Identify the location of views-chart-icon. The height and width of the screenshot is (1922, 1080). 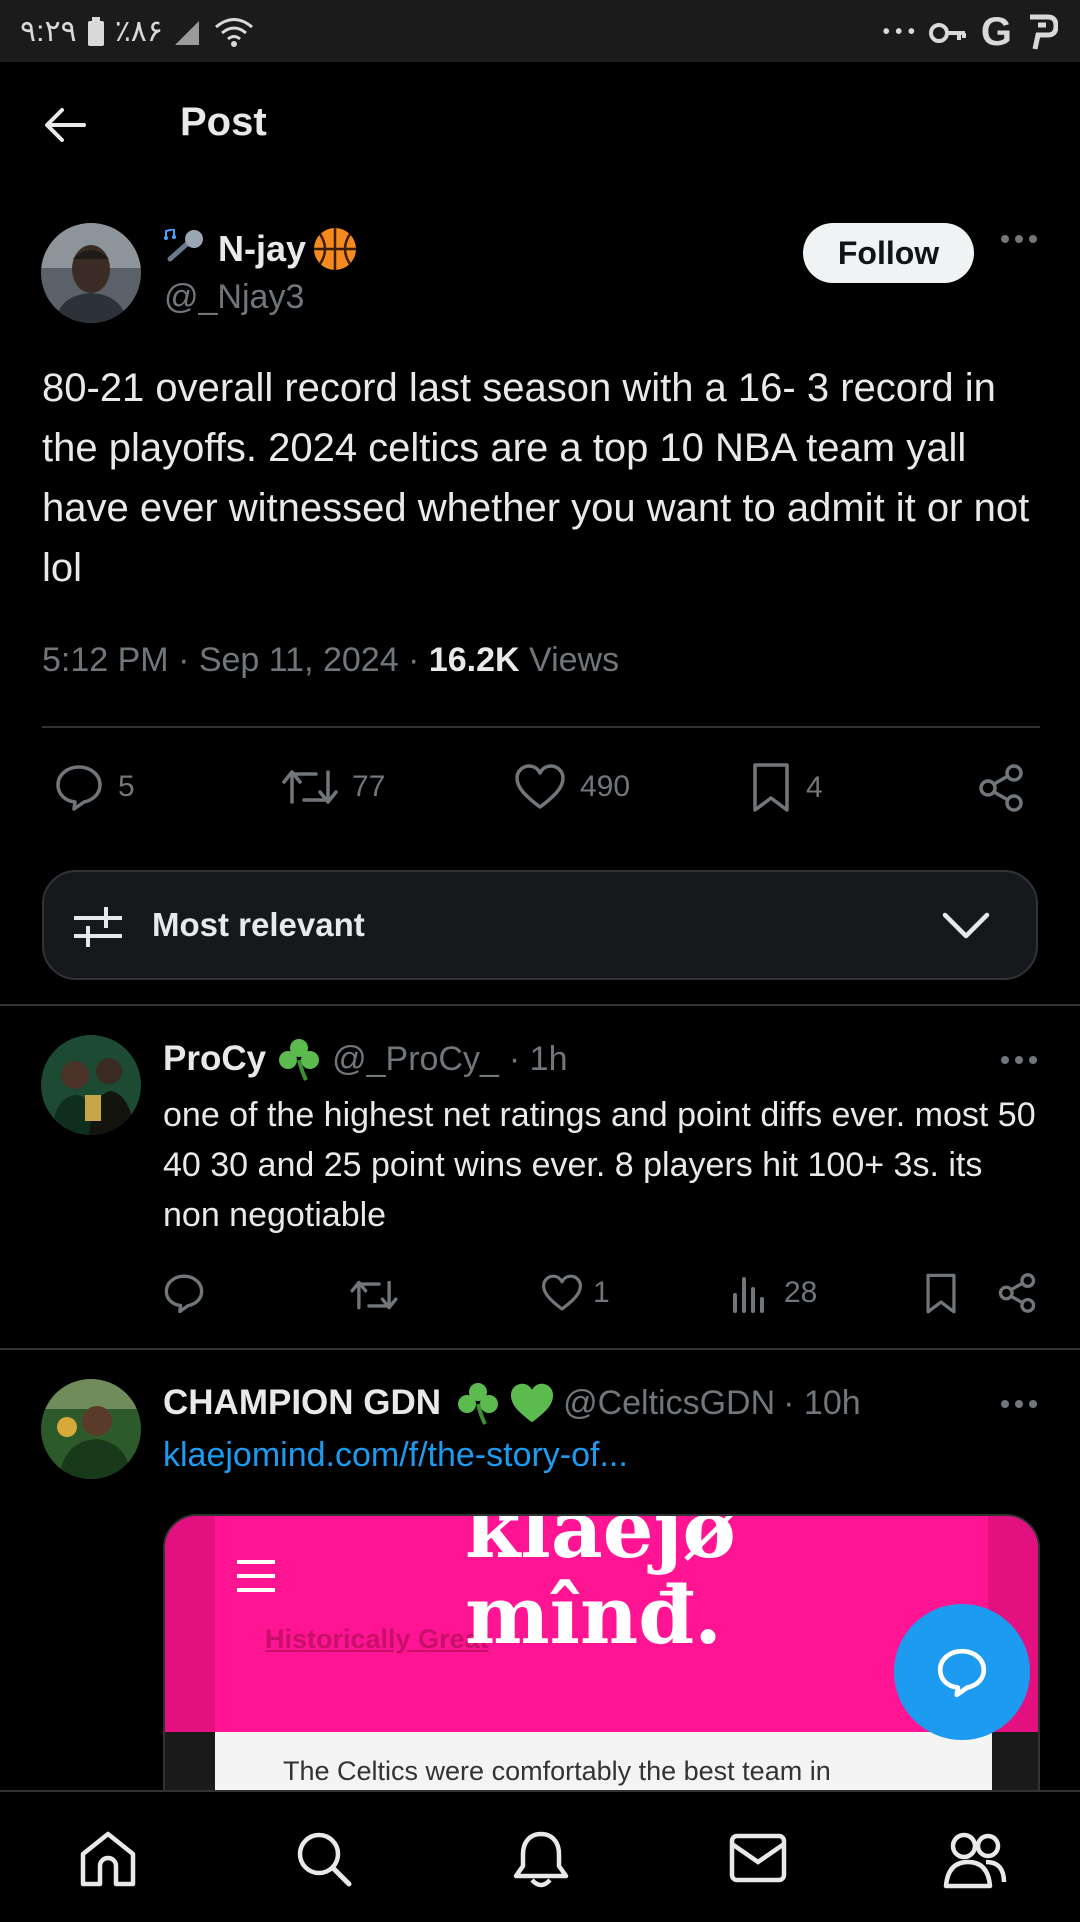
(750, 1293).